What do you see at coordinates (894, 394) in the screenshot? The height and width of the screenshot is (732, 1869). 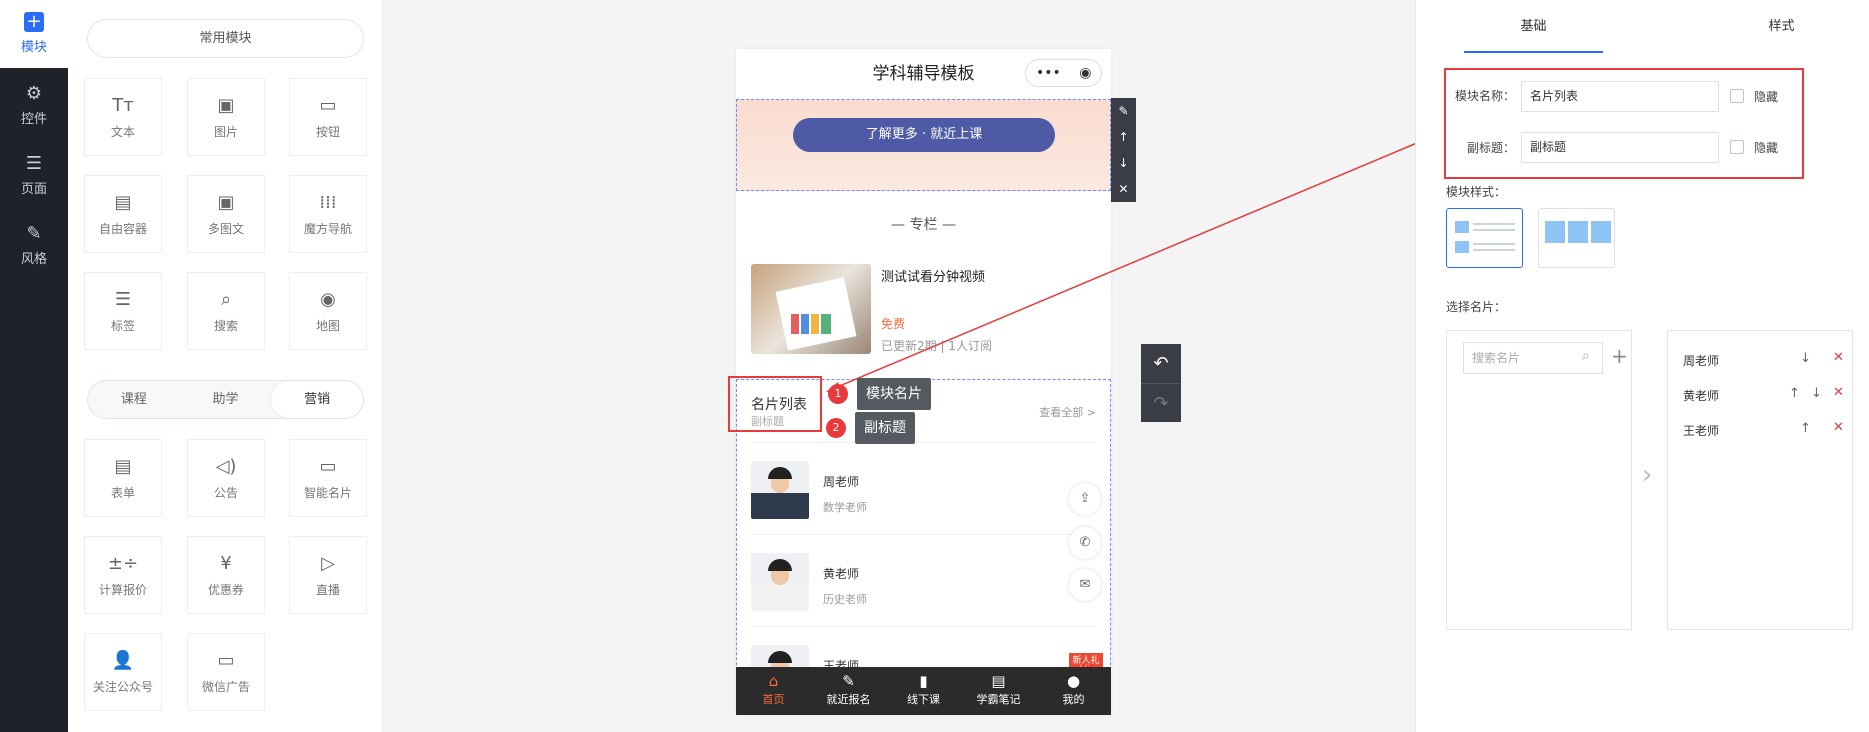 I see `annotation-tip-1: 模块名片` at bounding box center [894, 394].